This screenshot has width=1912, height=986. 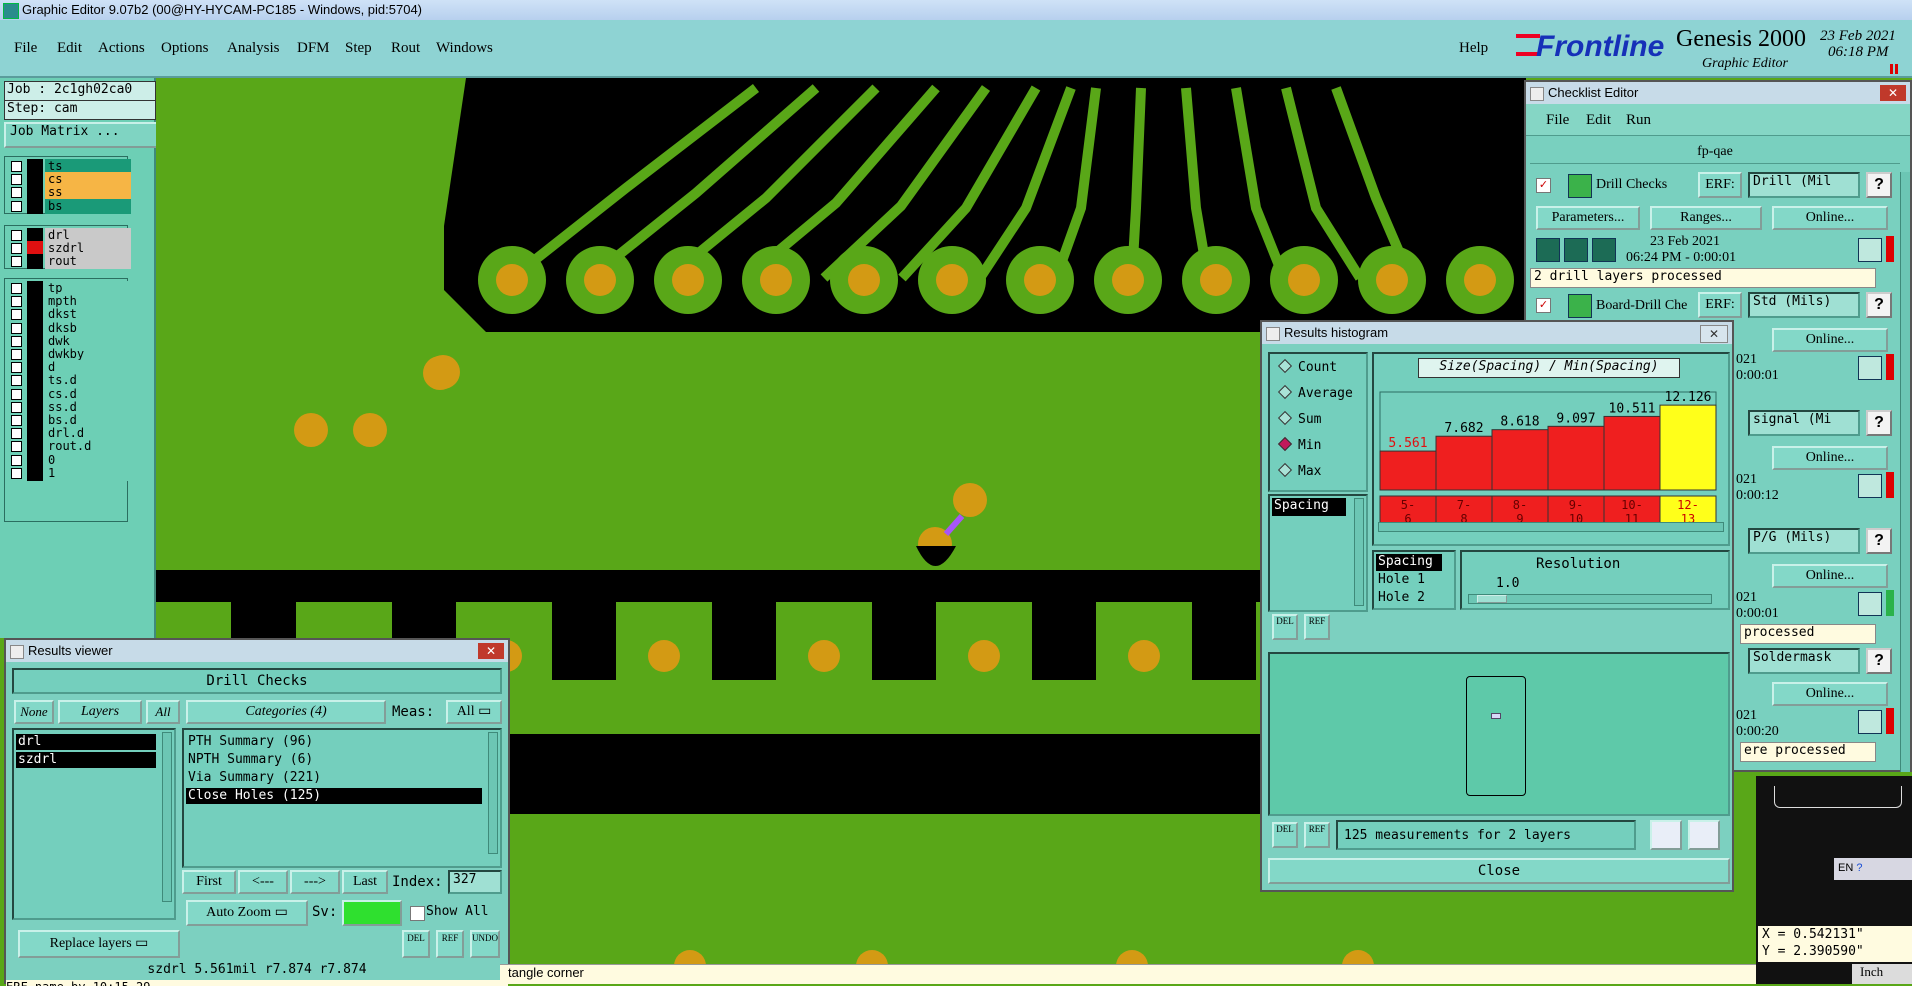 I want to click on menu-help: Help, so click(x=1473, y=48).